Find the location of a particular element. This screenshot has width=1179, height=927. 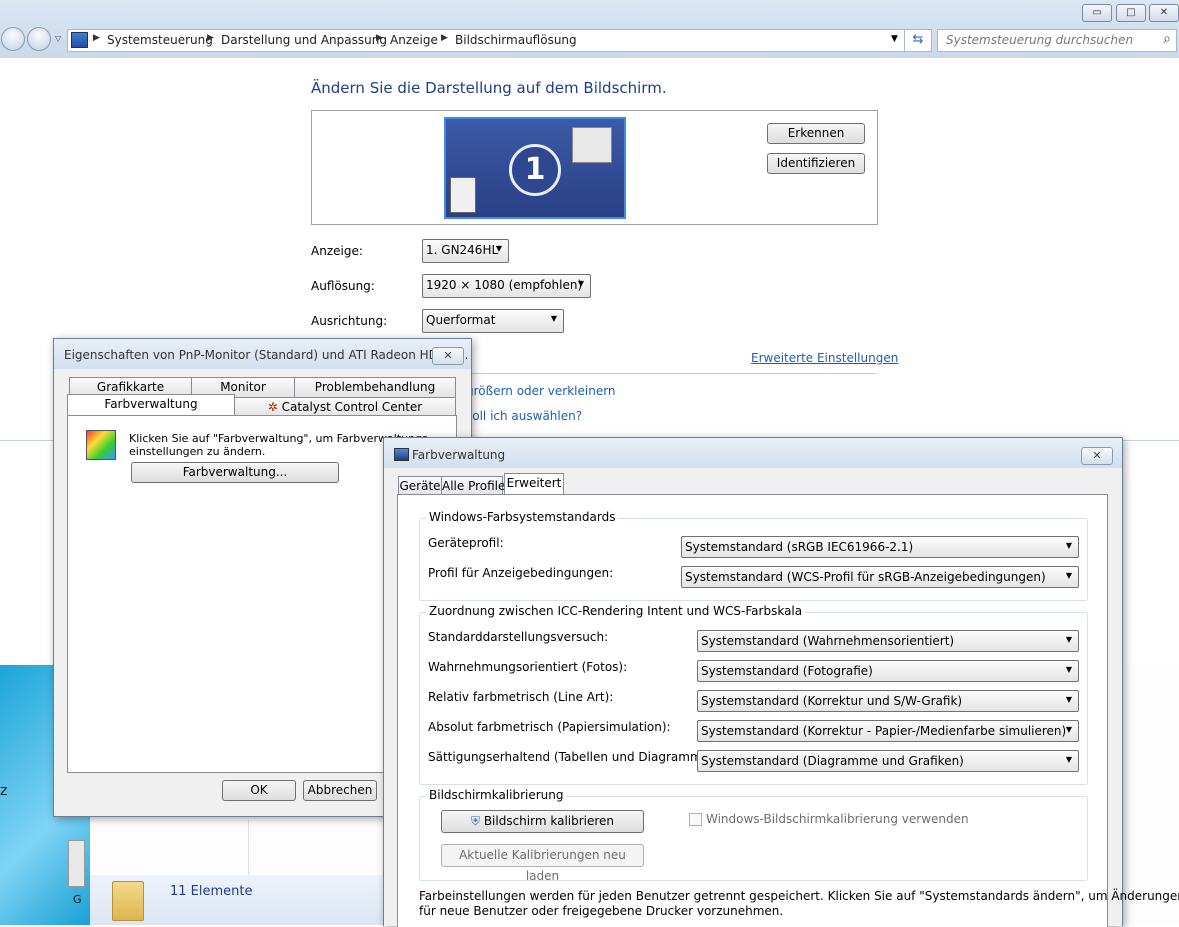

calibrate-button: ⛨ Bildschirm kalibrieren is located at coordinates (542, 821).